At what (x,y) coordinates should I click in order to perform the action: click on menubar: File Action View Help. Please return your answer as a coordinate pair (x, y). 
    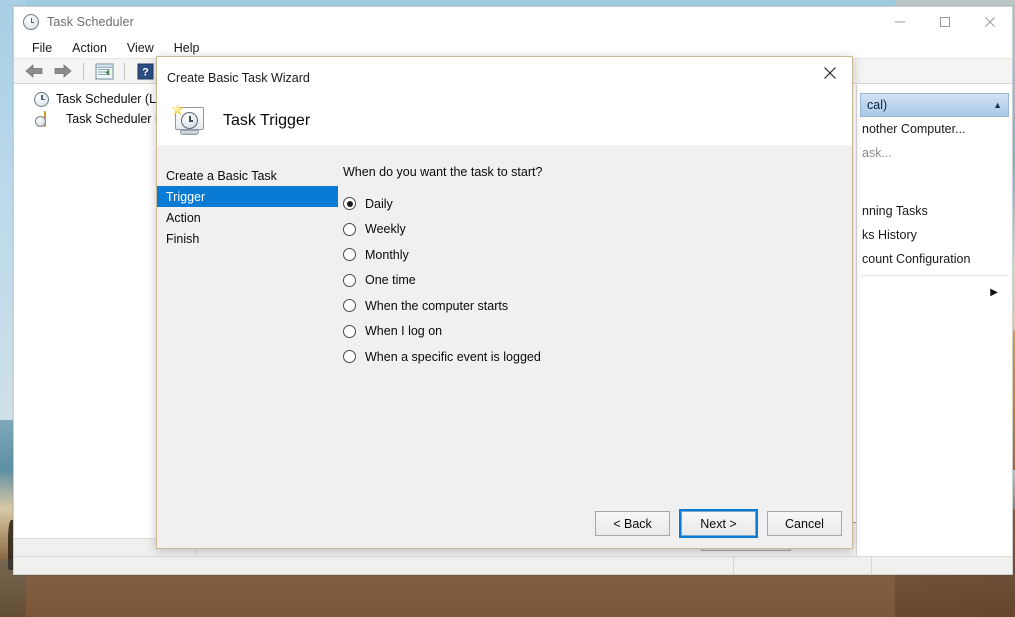
    Looking at the image, I should click on (513, 47).